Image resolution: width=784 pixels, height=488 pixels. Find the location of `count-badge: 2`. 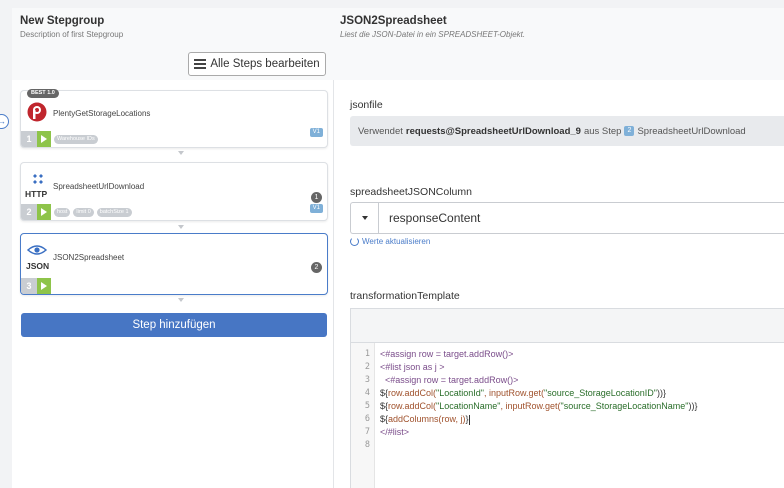

count-badge: 2 is located at coordinates (316, 267).